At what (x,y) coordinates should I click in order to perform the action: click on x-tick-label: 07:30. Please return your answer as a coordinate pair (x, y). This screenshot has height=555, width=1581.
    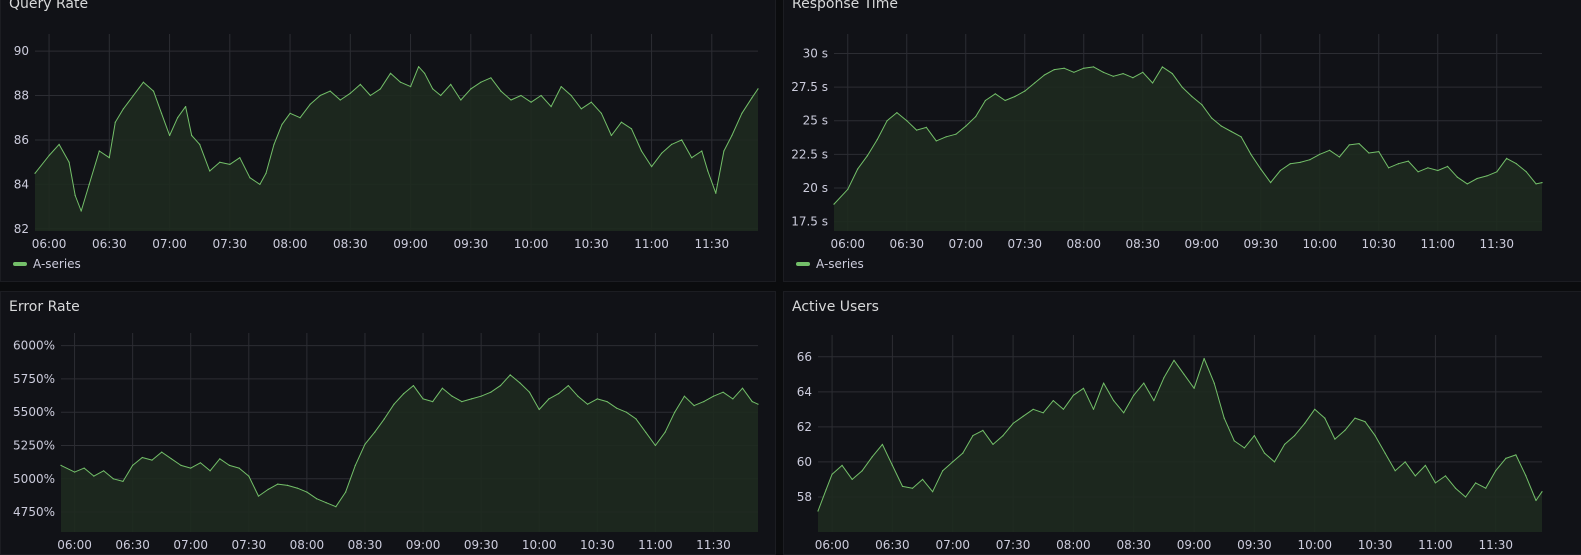
    Looking at the image, I should click on (230, 244).